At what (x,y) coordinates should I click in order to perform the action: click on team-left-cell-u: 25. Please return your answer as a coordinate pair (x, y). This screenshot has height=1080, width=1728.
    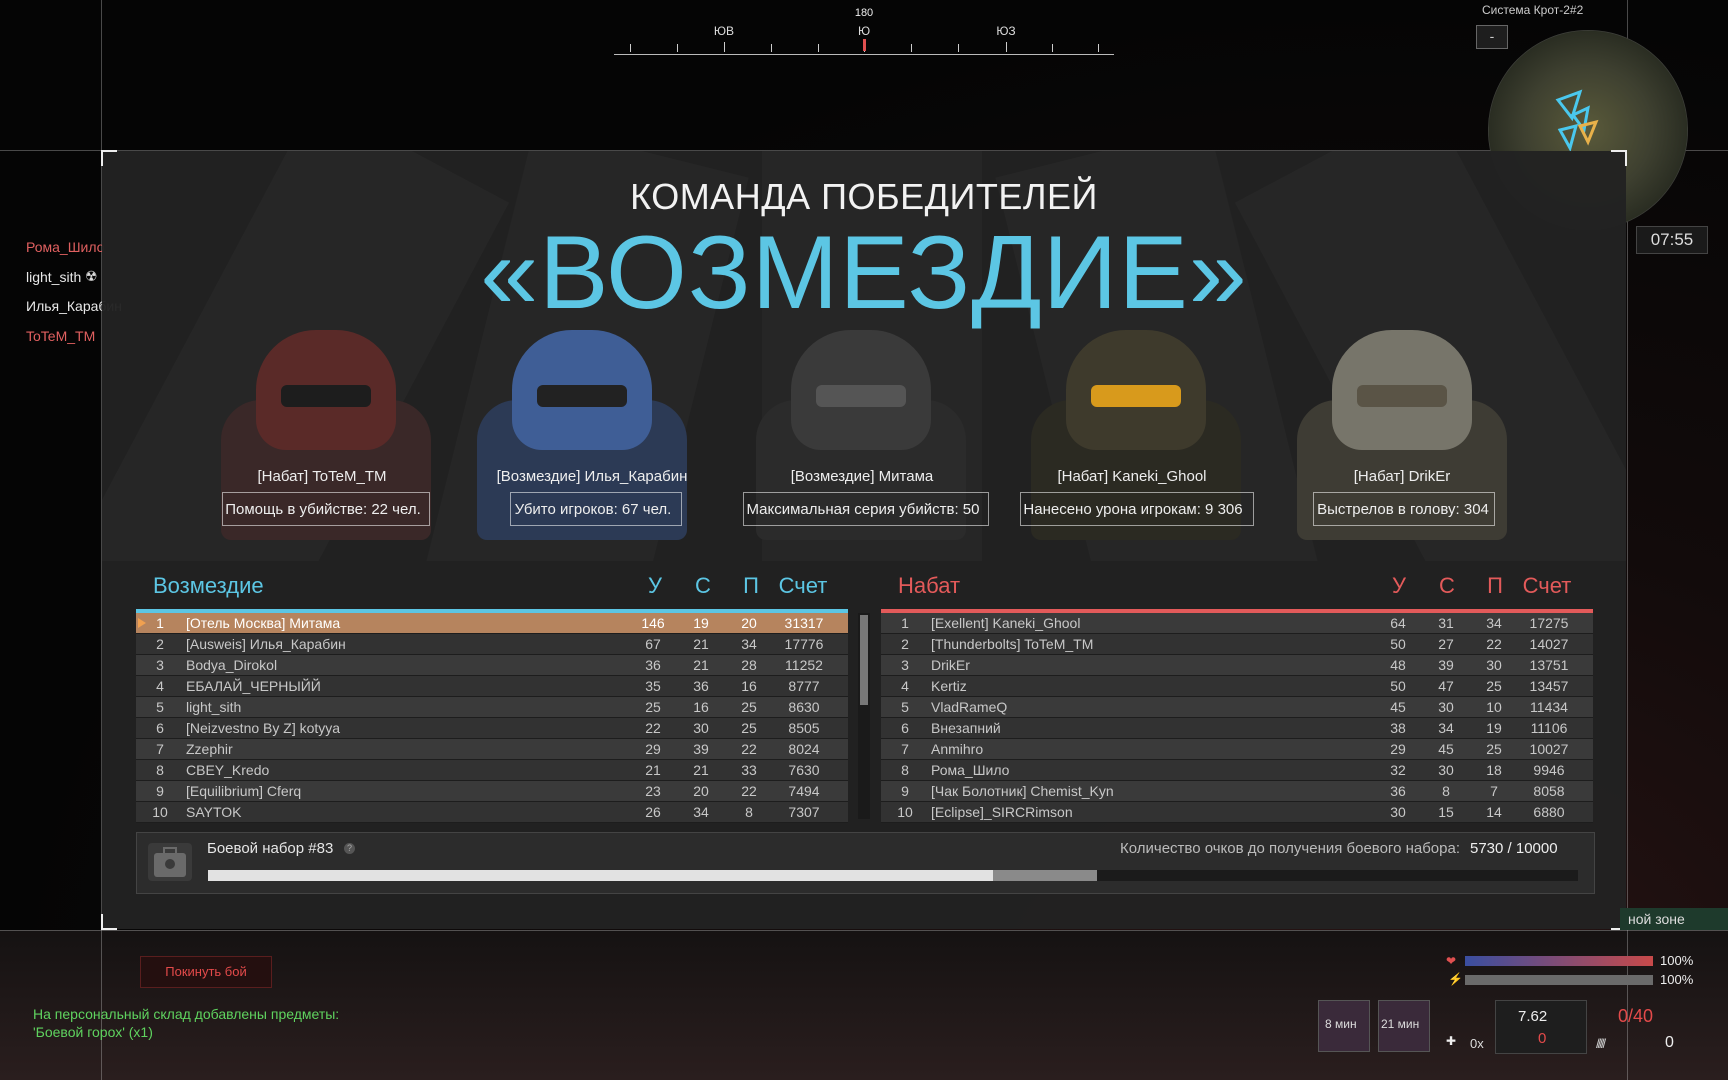
    Looking at the image, I should click on (653, 707).